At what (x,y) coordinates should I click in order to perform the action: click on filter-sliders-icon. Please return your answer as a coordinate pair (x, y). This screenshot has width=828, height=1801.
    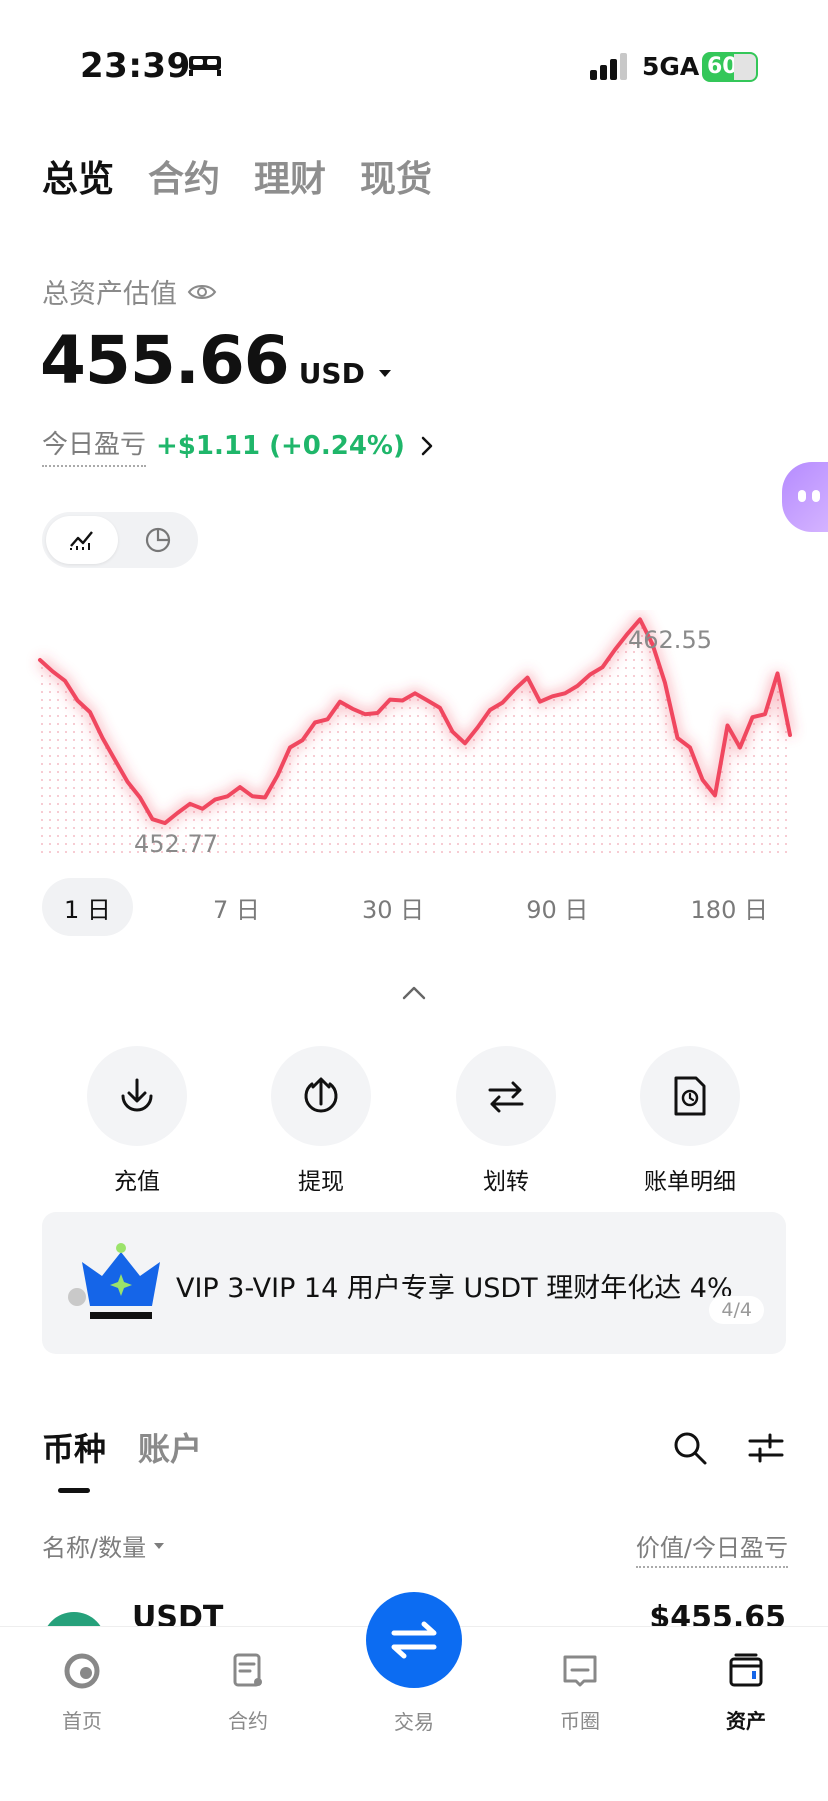
    Looking at the image, I should click on (766, 1448).